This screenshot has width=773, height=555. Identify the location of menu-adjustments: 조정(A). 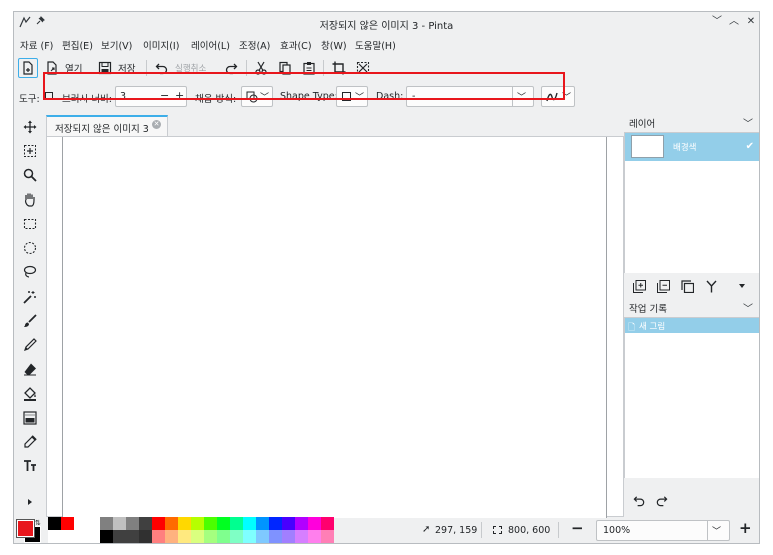
(254, 45).